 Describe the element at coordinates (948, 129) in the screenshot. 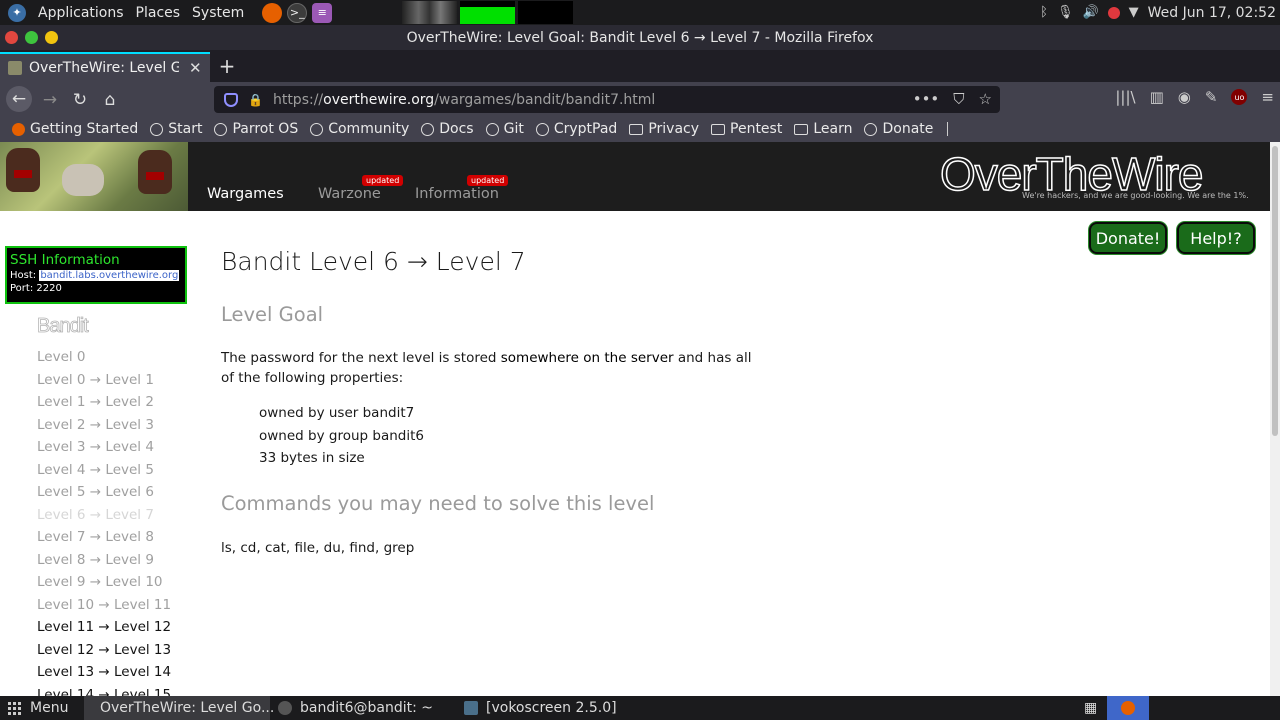

I see `bookmark-separator` at that location.